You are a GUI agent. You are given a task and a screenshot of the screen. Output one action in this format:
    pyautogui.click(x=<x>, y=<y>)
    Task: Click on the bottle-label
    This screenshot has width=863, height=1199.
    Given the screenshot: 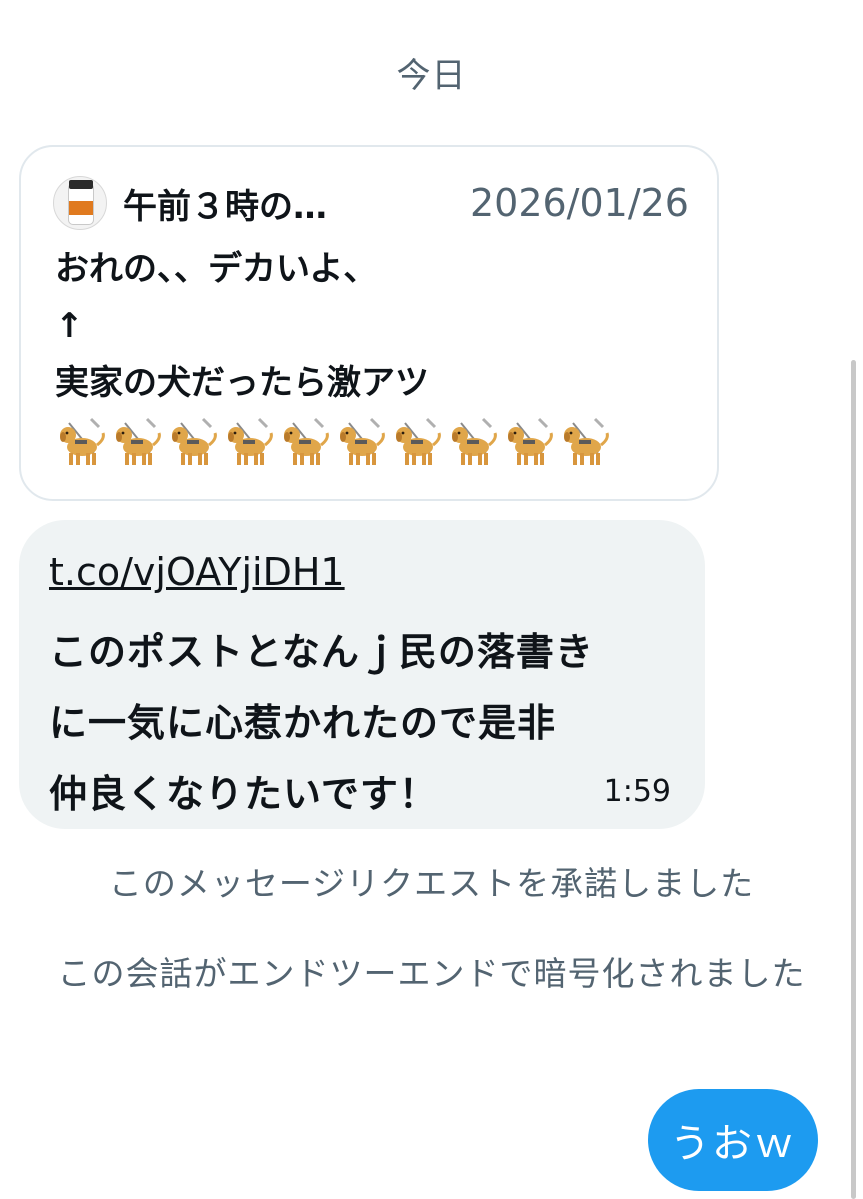 What is the action you would take?
    pyautogui.click(x=81, y=208)
    